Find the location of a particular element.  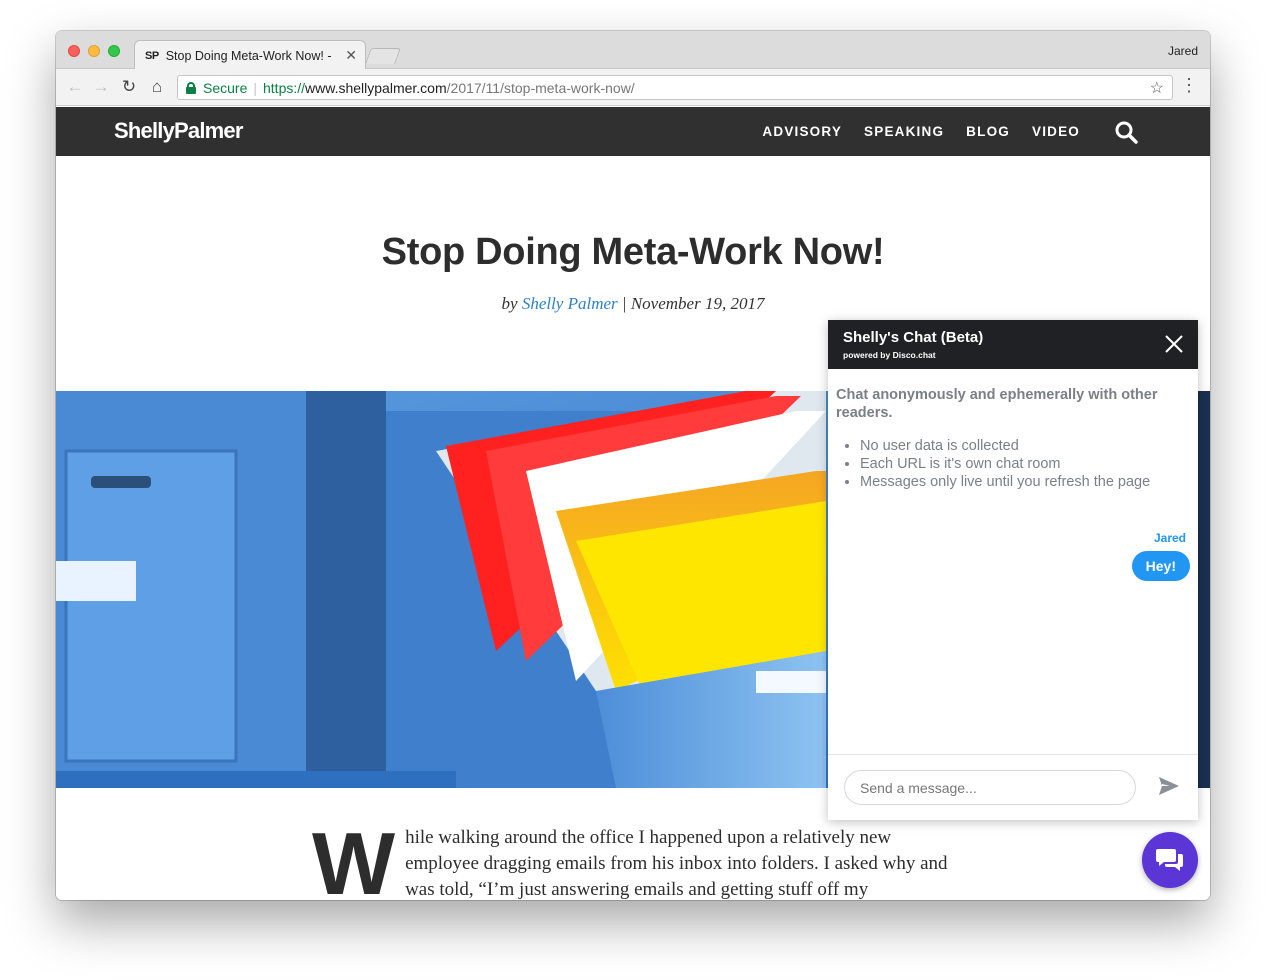

message-sender: Jared is located at coordinates (1169, 538).